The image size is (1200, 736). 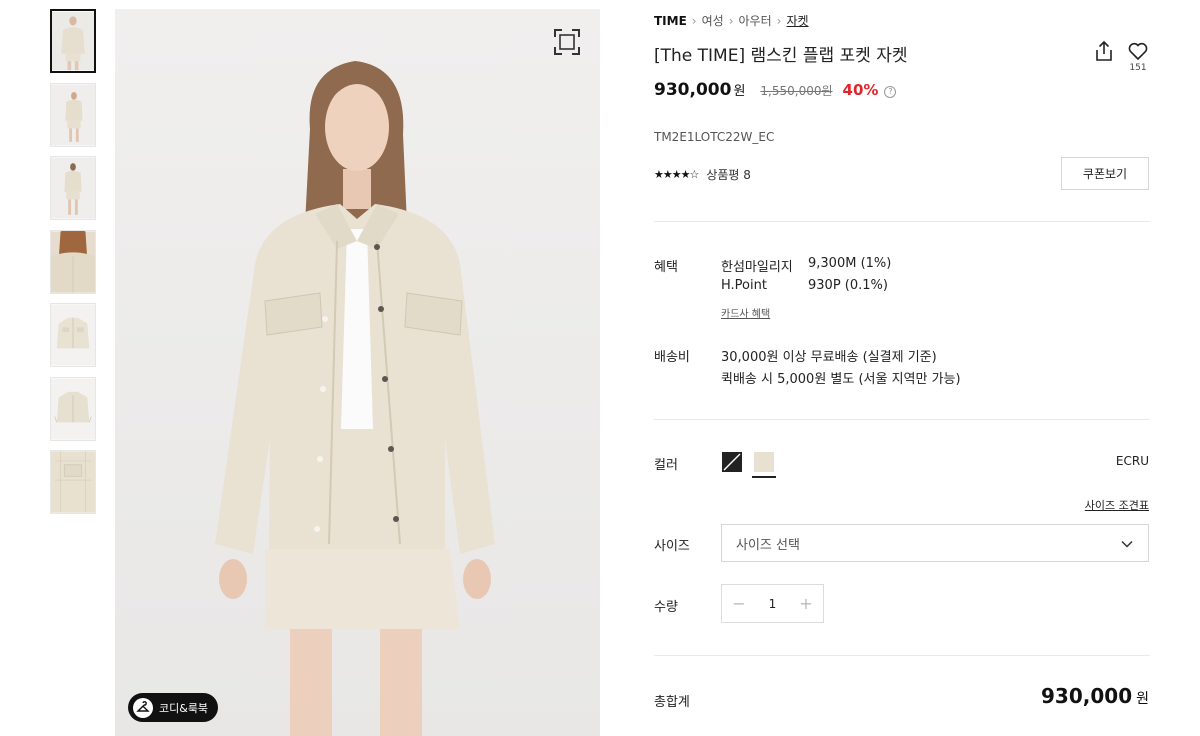 I want to click on shipping-line-2: 퀵배송 시 5,000원 별도 (서울 지역만 가능), so click(x=841, y=379).